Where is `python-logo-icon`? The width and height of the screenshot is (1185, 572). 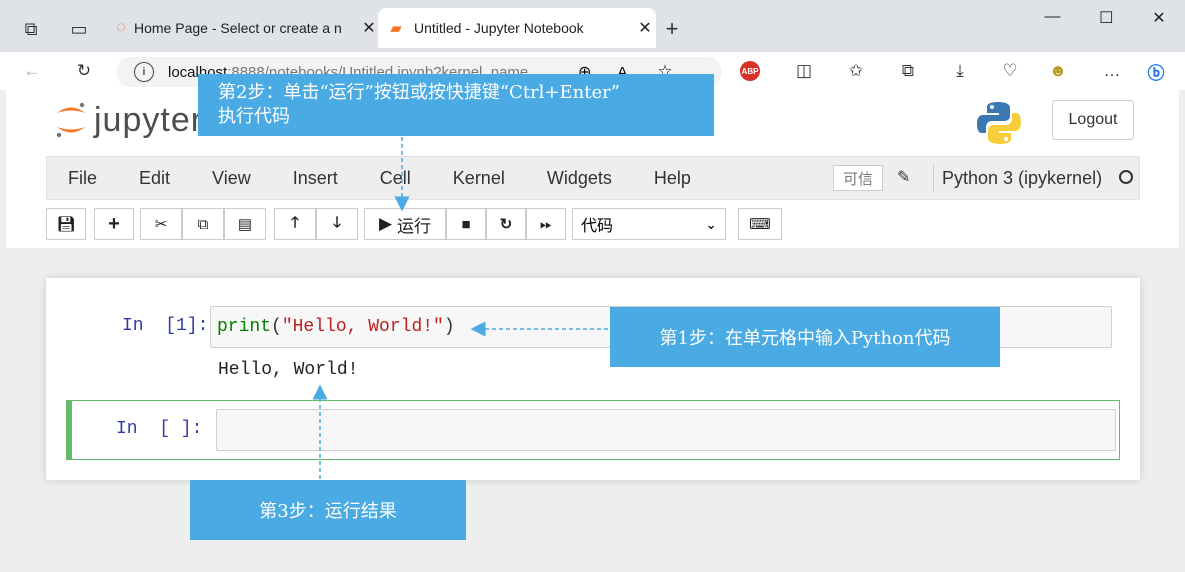 python-logo-icon is located at coordinates (999, 123).